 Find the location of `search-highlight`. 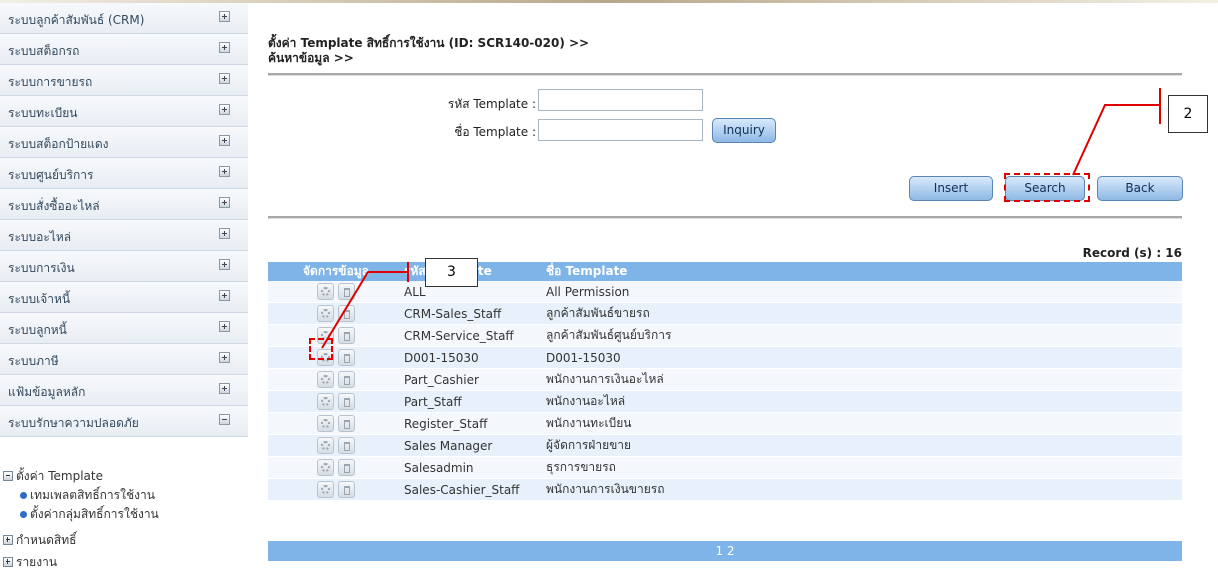

search-highlight is located at coordinates (1047, 187).